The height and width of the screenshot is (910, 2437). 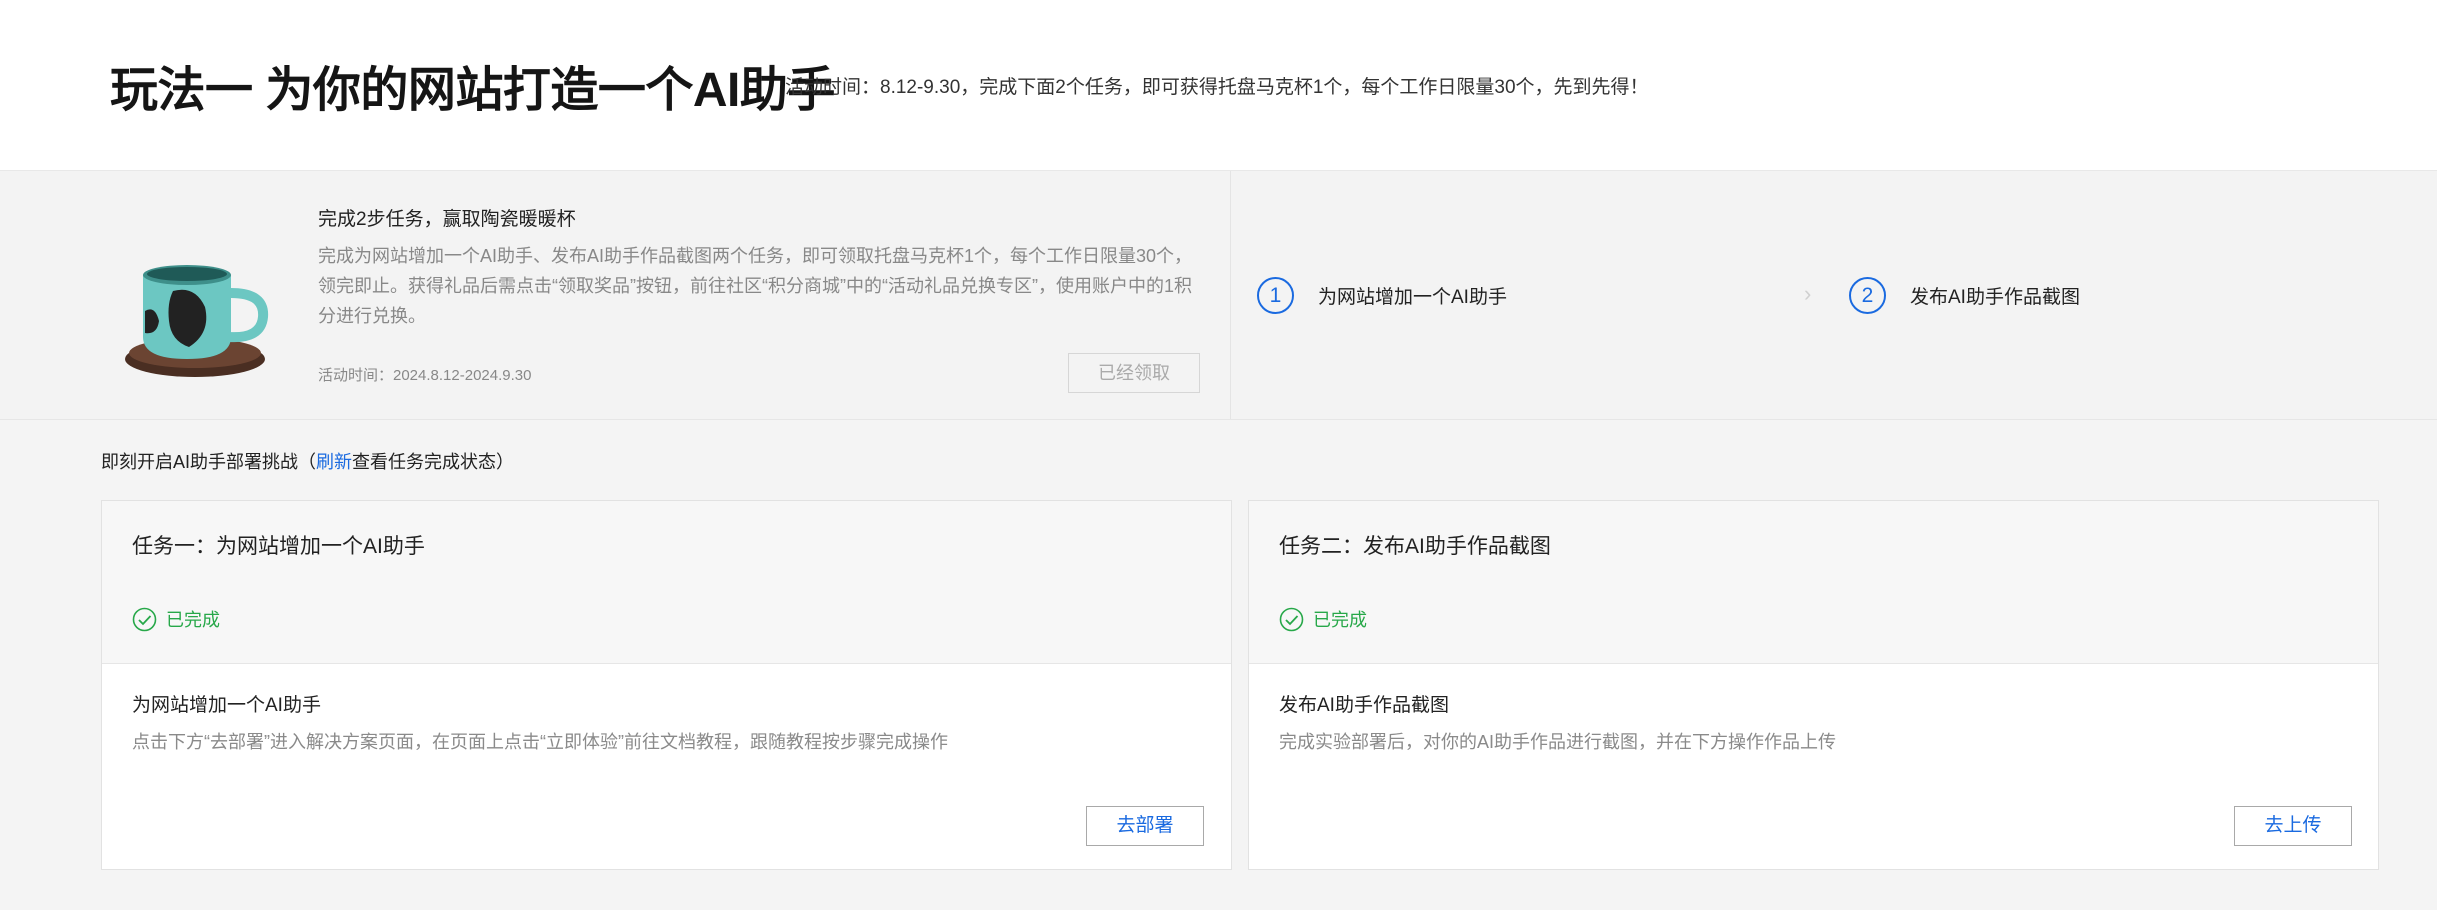 I want to click on upload-button: 去上传, so click(x=2293, y=826).